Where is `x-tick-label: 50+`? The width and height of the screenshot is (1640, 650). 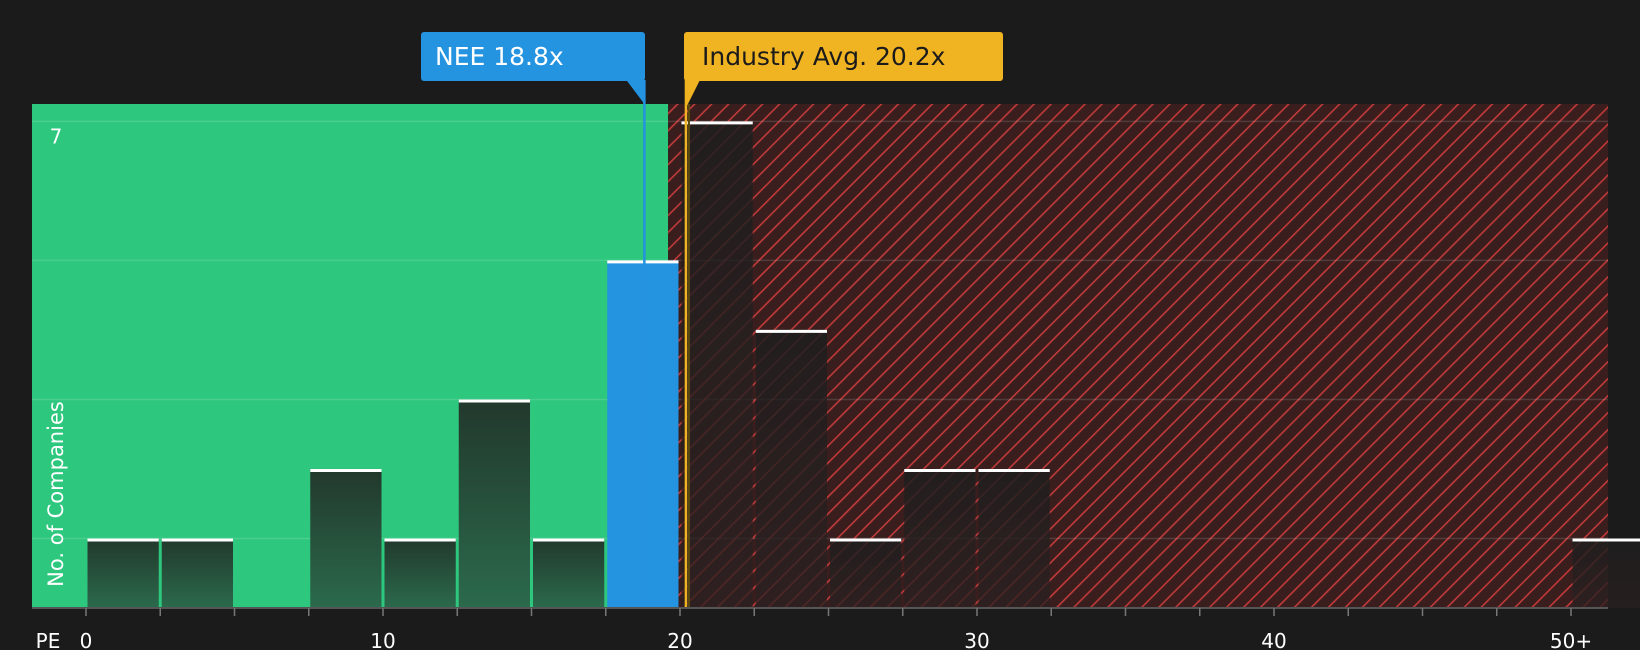
x-tick-label: 50+ is located at coordinates (1571, 639).